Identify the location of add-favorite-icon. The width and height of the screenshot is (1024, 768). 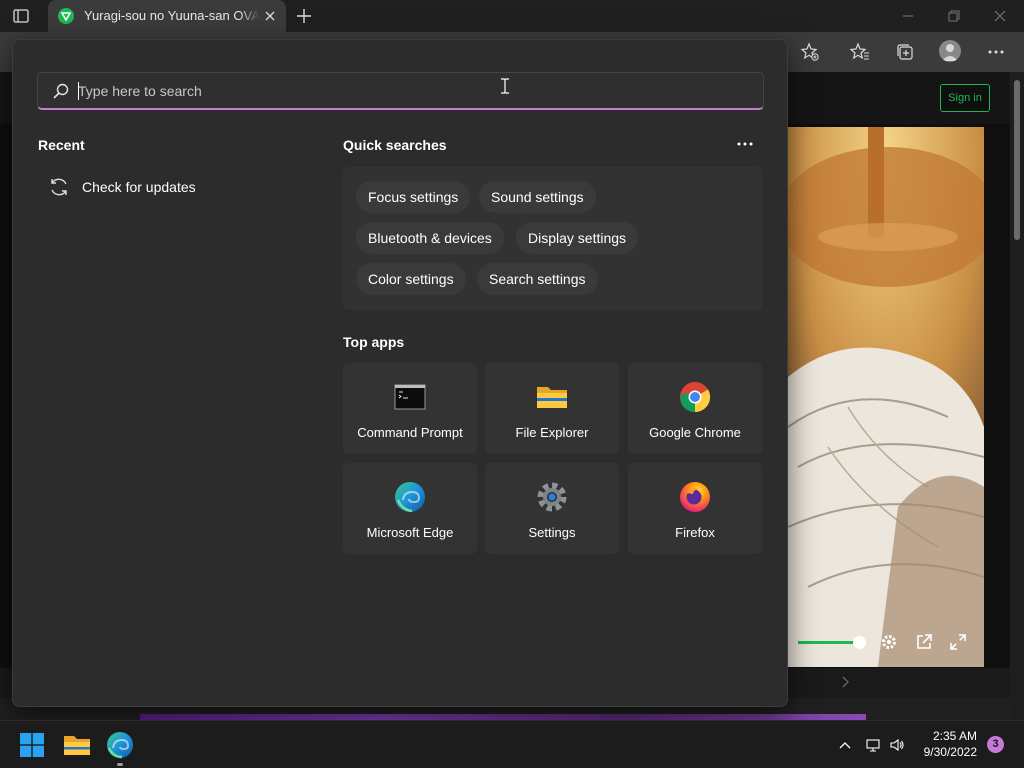
(810, 52).